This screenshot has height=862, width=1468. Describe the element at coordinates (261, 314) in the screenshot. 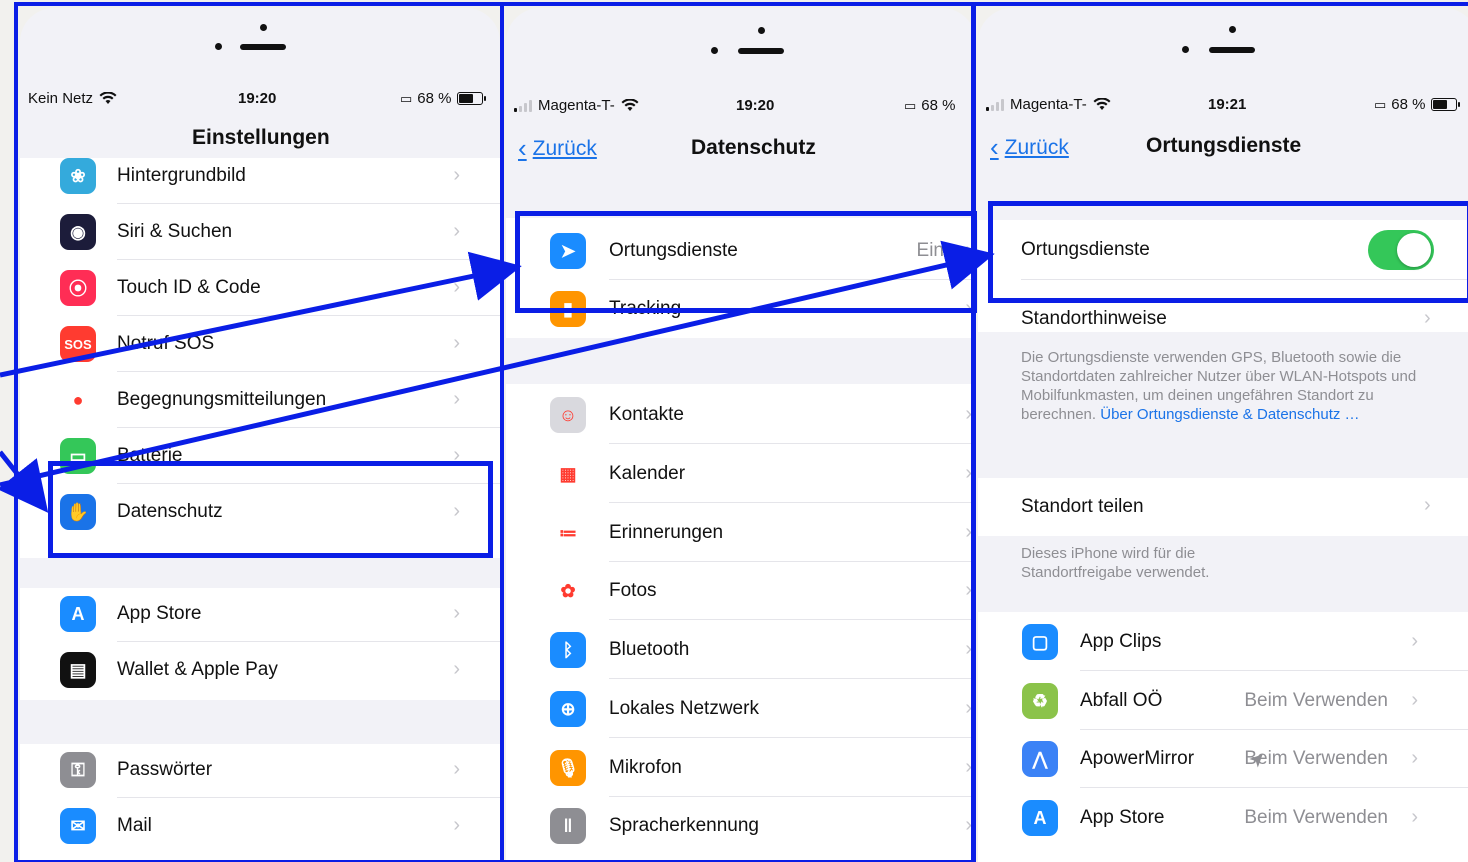

I see `arrow-to-ortungsdienste` at that location.